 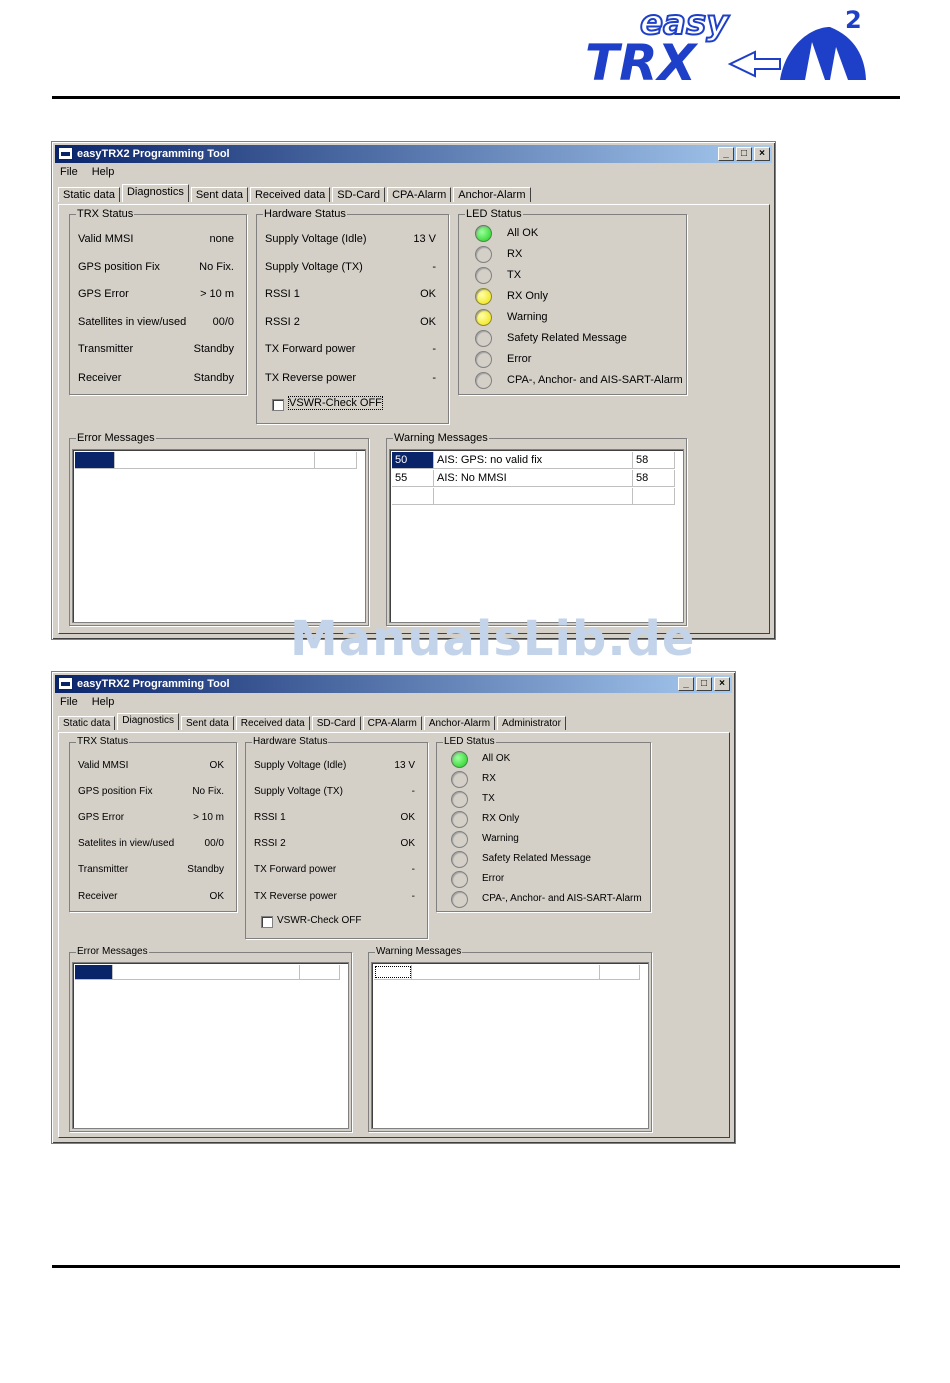 I want to click on hw-label: TX Reverse power, so click(x=311, y=378).